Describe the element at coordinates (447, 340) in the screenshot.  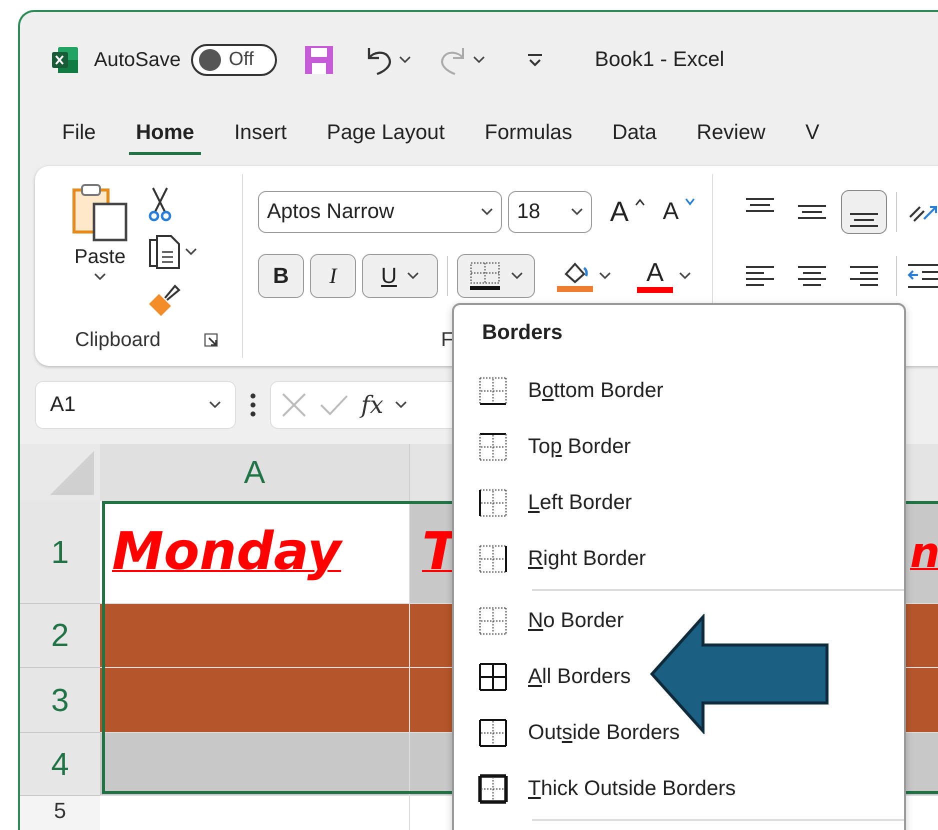
I see `group-label: F` at that location.